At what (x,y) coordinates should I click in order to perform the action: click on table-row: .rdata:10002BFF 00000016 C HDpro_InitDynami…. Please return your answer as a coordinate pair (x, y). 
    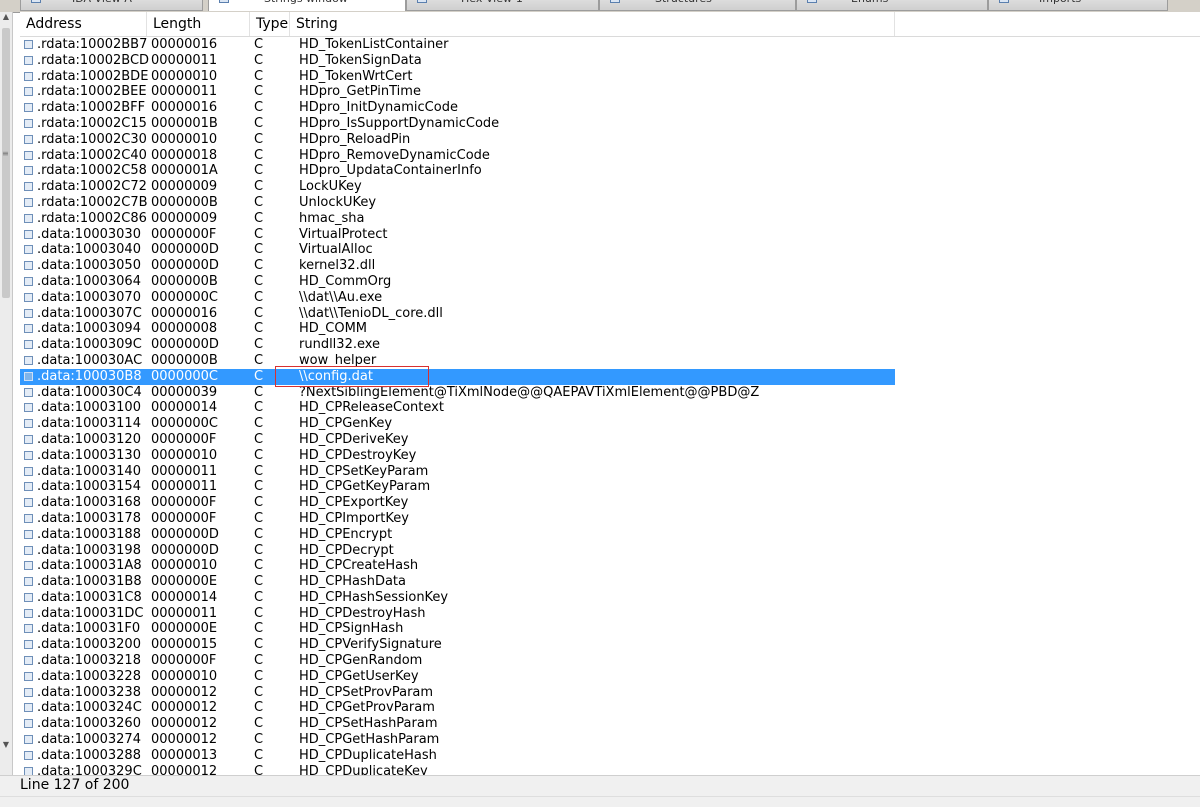
    Looking at the image, I should click on (457, 108).